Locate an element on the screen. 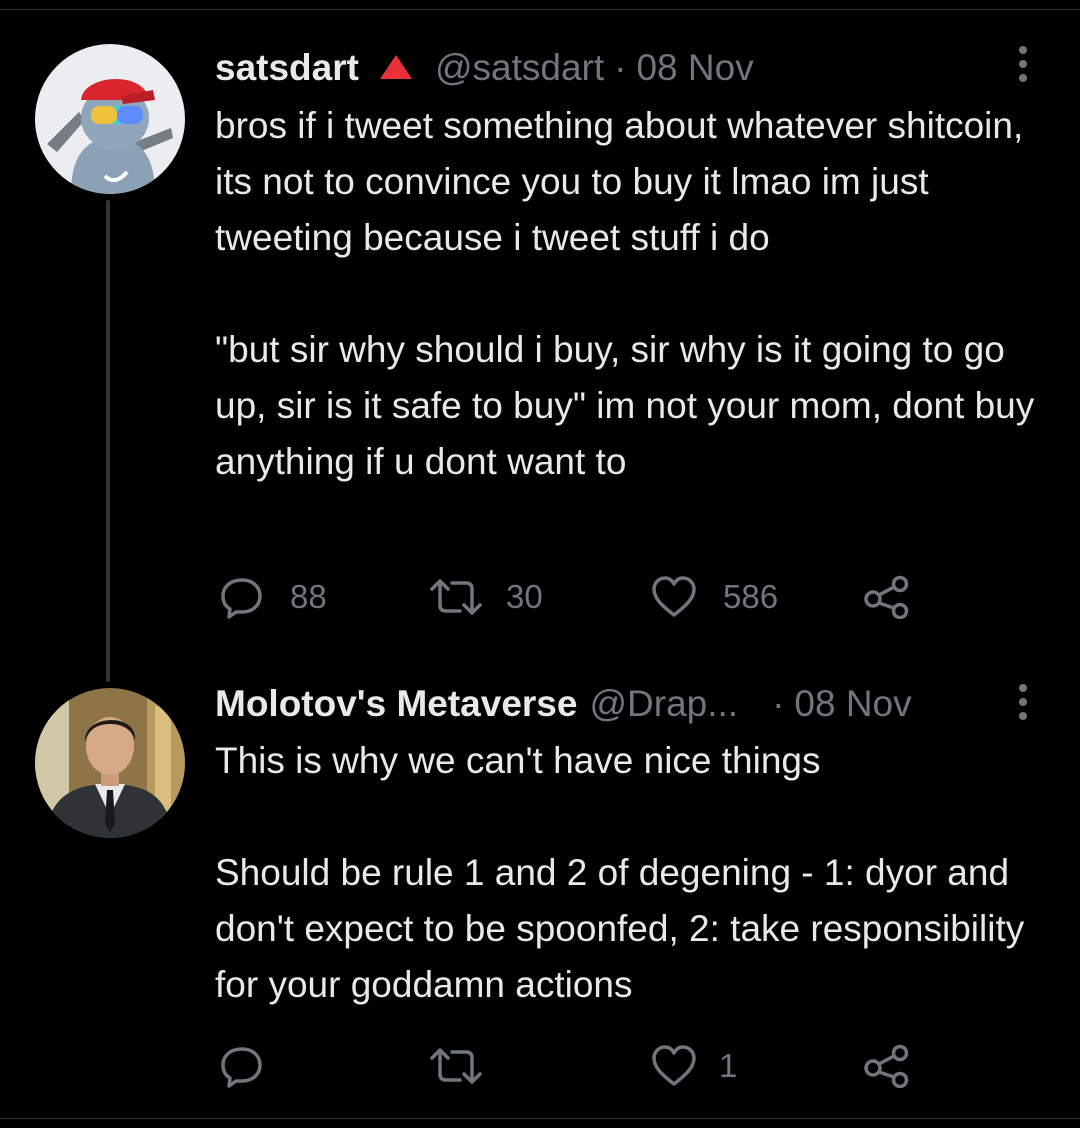  reply-button is located at coordinates (255, 1066).